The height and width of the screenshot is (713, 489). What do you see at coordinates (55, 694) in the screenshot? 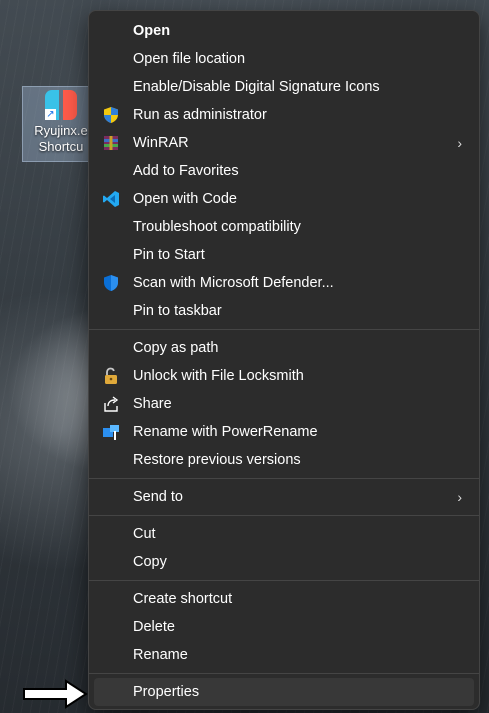
I see `white-arrow-icon` at bounding box center [55, 694].